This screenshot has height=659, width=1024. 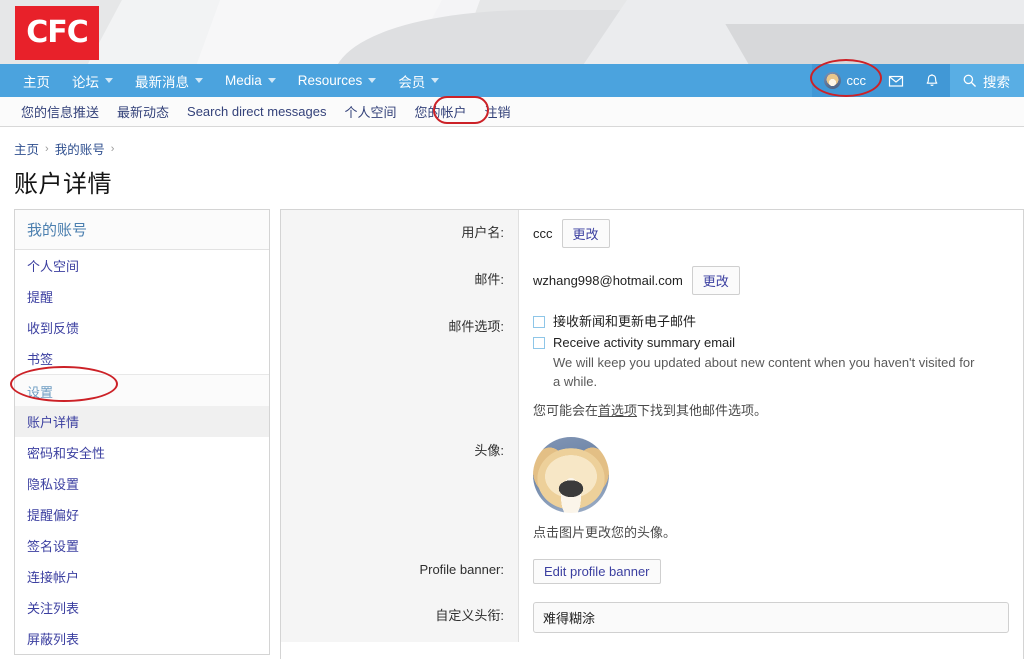 I want to click on sidebar-item-profile: 个人空间, so click(x=142, y=265).